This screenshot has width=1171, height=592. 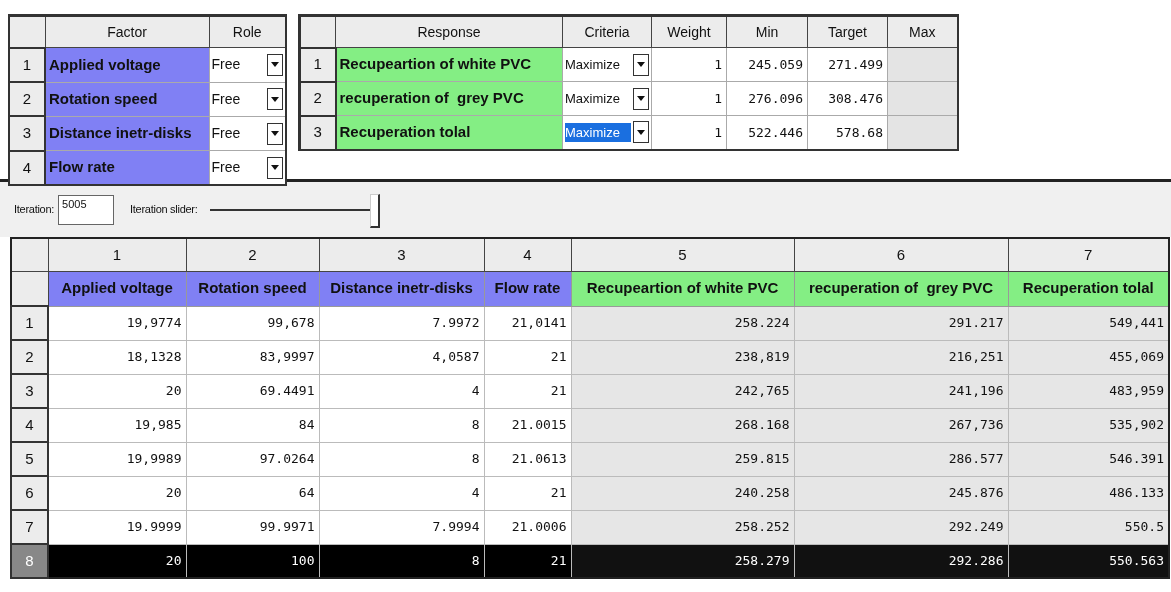 What do you see at coordinates (767, 98) in the screenshot?
I see `table-cell: 276.096` at bounding box center [767, 98].